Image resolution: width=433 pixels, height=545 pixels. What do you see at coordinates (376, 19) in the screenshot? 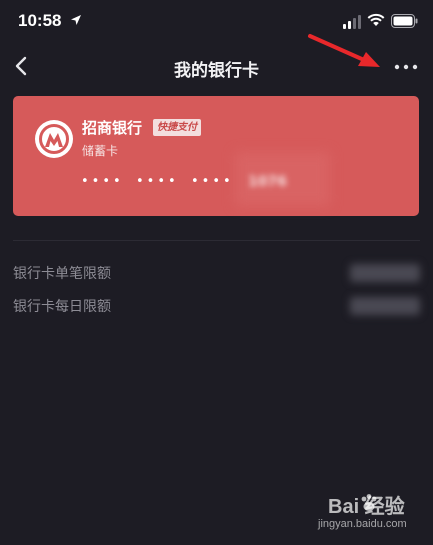
I see `wifi-icon` at bounding box center [376, 19].